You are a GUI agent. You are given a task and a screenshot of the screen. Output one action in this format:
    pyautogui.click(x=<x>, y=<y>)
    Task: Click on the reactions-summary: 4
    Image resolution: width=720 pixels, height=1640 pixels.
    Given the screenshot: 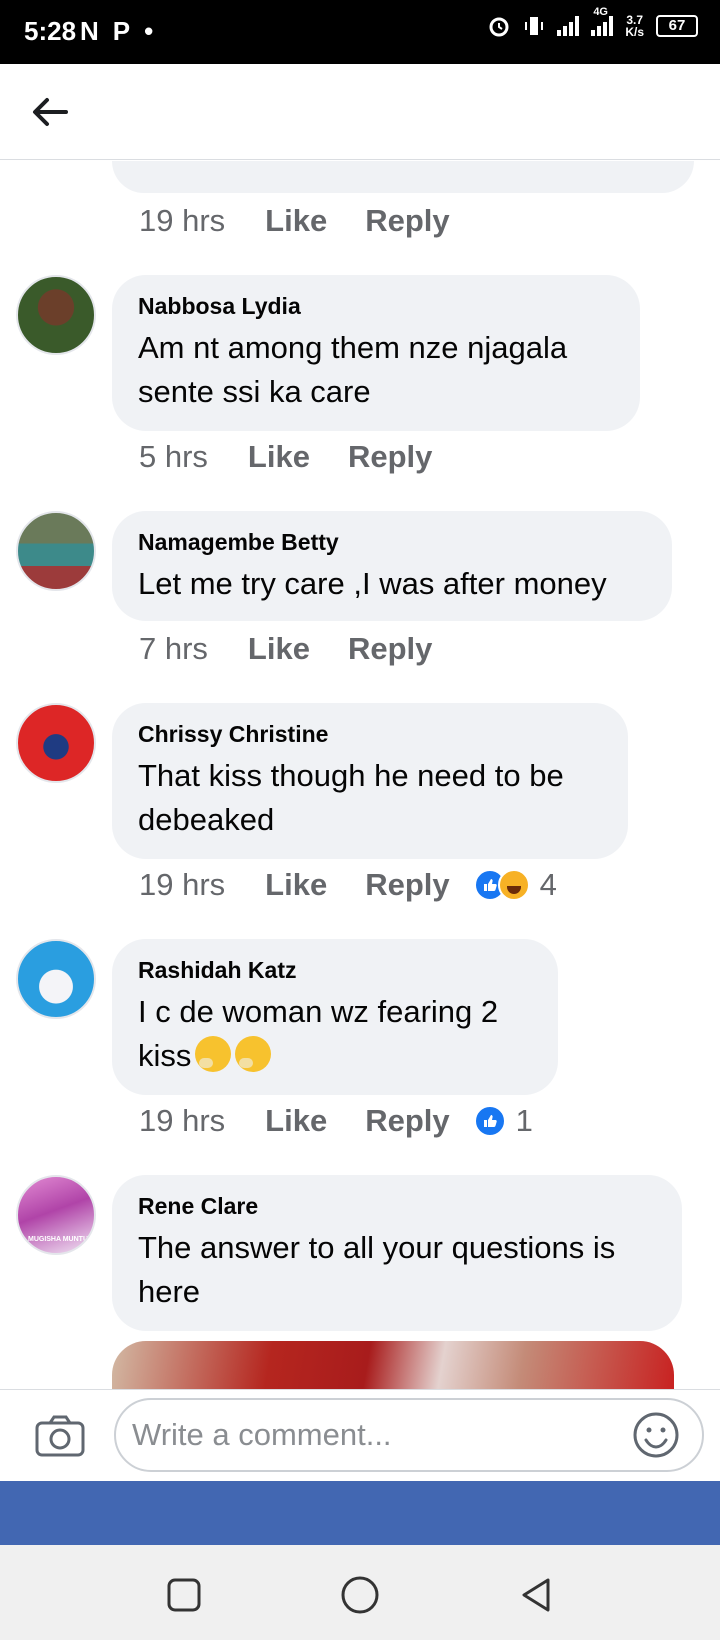 What is the action you would take?
    pyautogui.click(x=515, y=885)
    